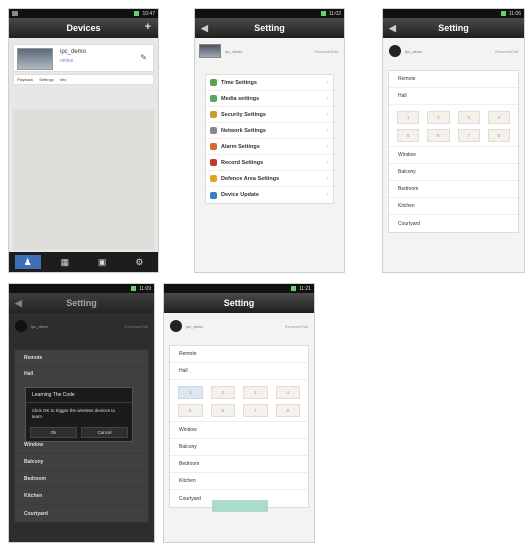 The height and width of the screenshot is (545, 530). Describe the element at coordinates (148, 27) in the screenshot. I see `add-device-button: +` at that location.